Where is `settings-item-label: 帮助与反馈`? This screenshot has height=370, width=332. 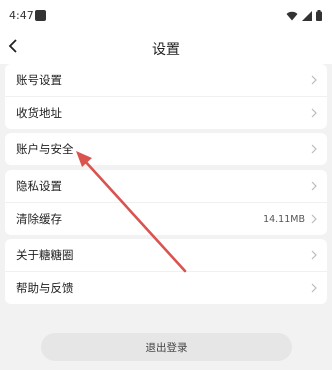 settings-item-label: 帮助与反馈 is located at coordinates (45, 288).